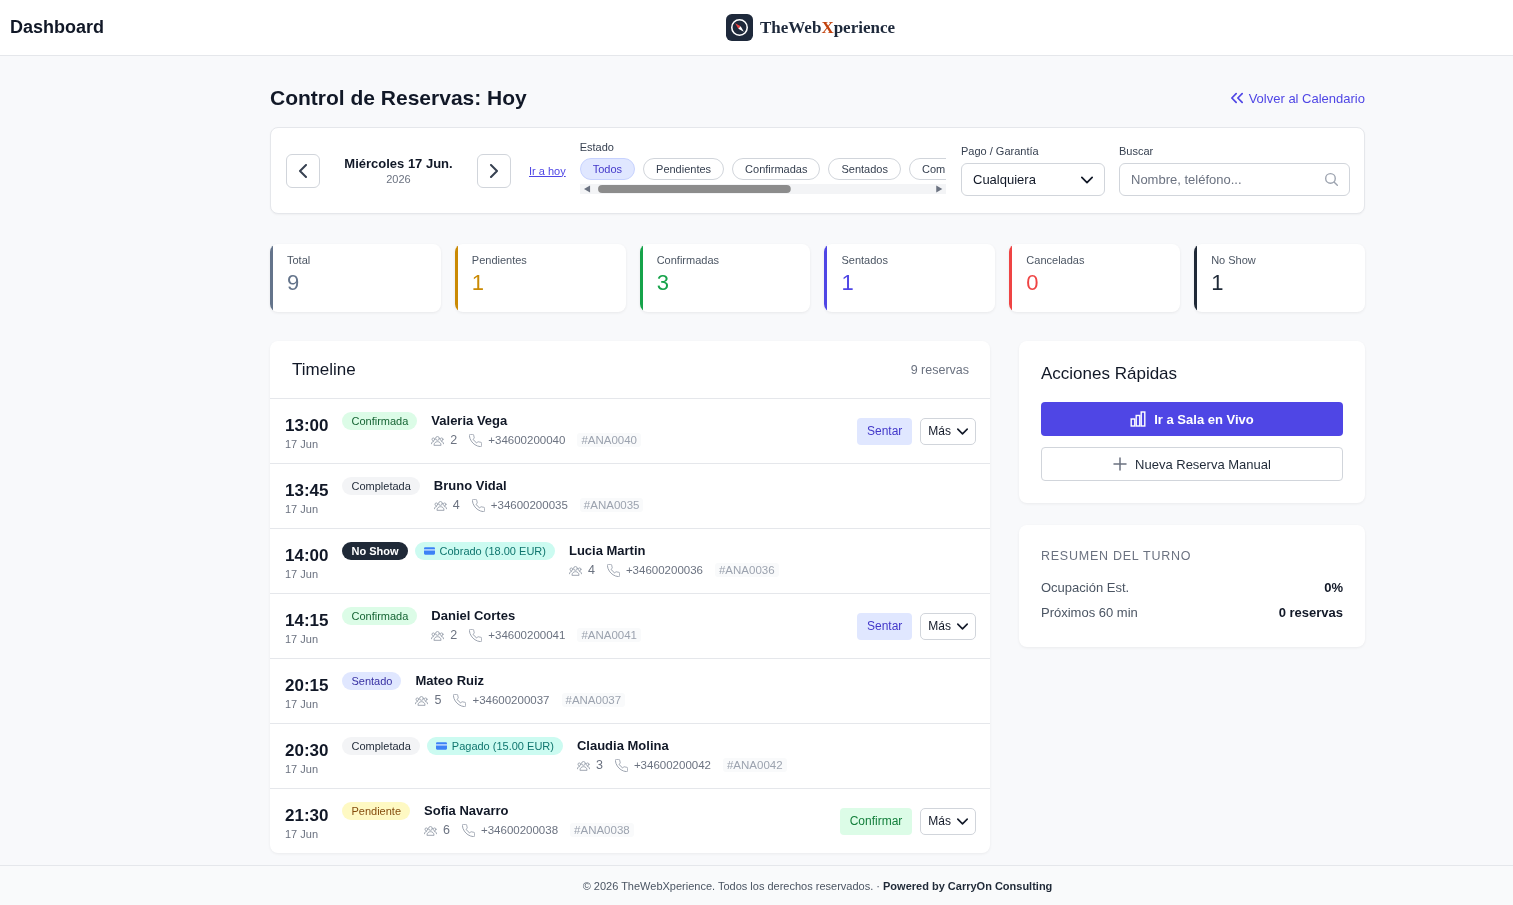 This screenshot has width=1513, height=905. Describe the element at coordinates (499, 260) in the screenshot. I see `stat-label: Pendientes` at that location.